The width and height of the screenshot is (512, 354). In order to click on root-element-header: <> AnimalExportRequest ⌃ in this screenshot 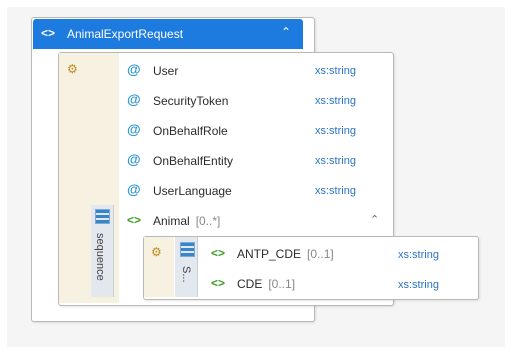, I will do `click(168, 34)`.